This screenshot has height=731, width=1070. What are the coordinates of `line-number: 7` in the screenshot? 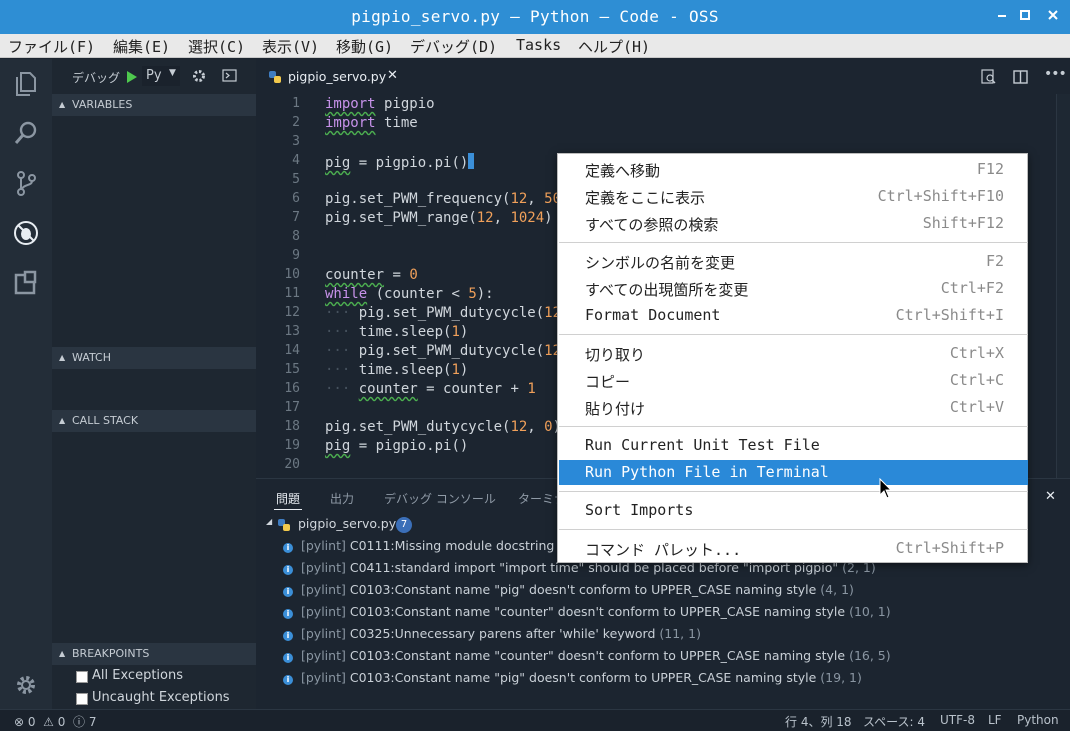 It's located at (296, 217).